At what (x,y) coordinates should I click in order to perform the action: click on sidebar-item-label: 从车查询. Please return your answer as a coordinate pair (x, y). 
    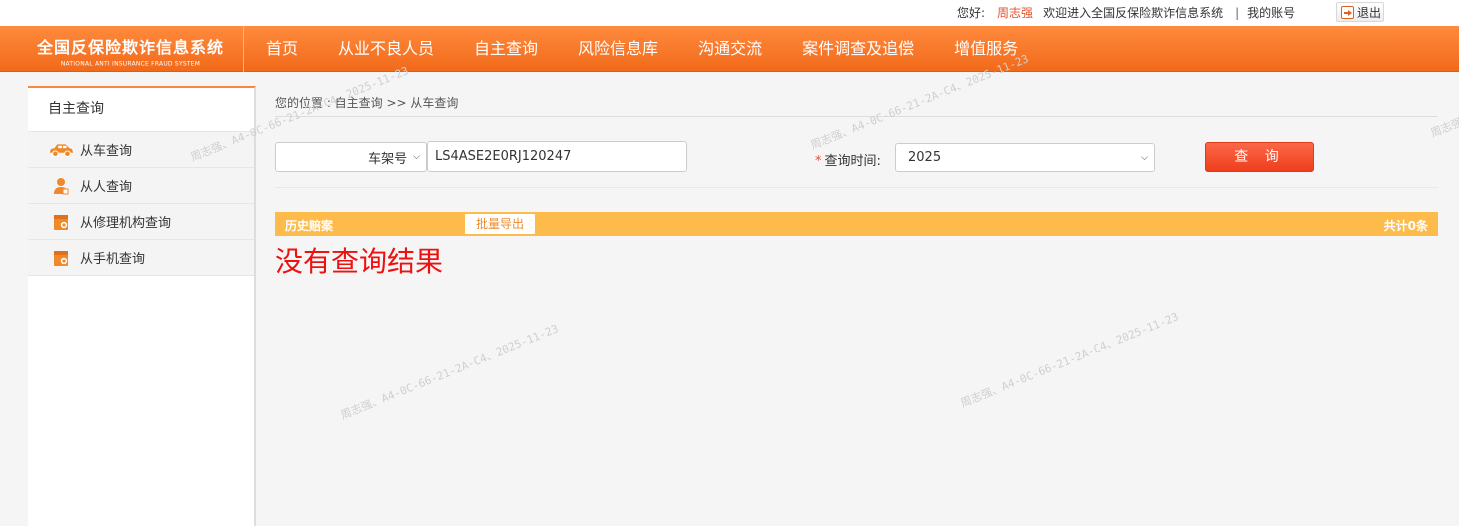
    Looking at the image, I should click on (106, 151).